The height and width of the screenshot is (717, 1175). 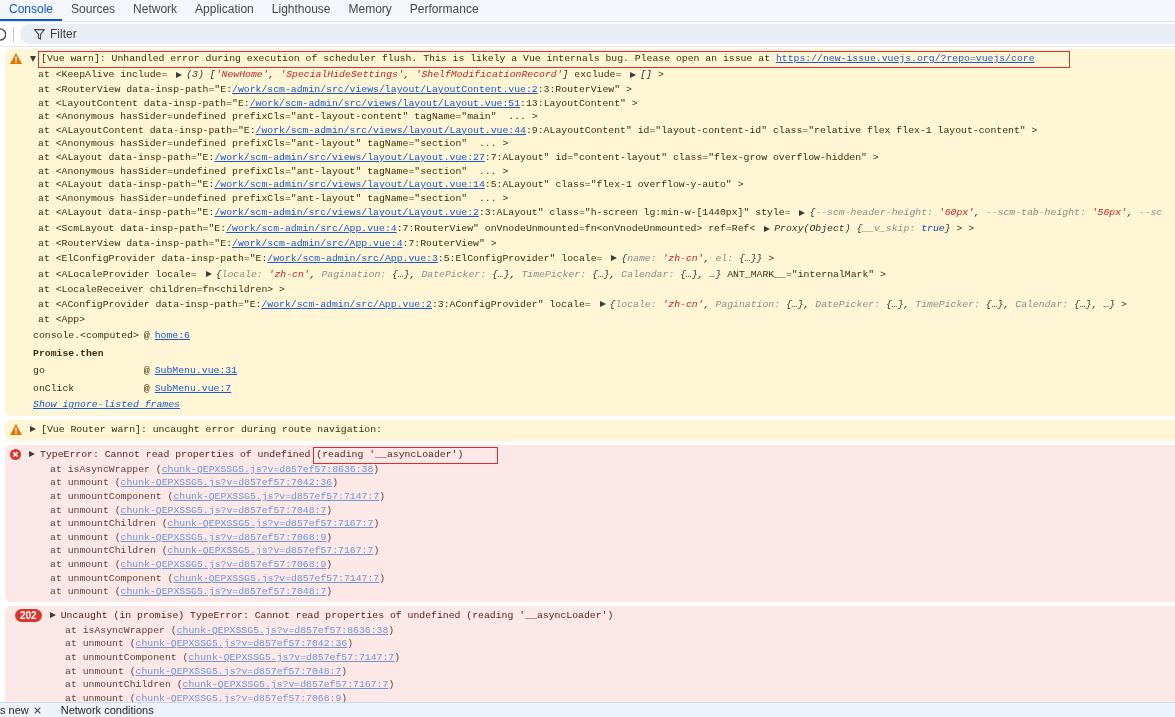 What do you see at coordinates (582, 304) in the screenshot?
I see `stack-line: at <AConfigProvider data-insp-path="E:/work/scm-admin/src/App.vue:2:3:AConfigProvider" locale= {locale: 'zh-cn', Pagination: {…}, DatePicker: {…}, TimePicker: {…}, Calendar: {…}, …} >` at bounding box center [582, 304].